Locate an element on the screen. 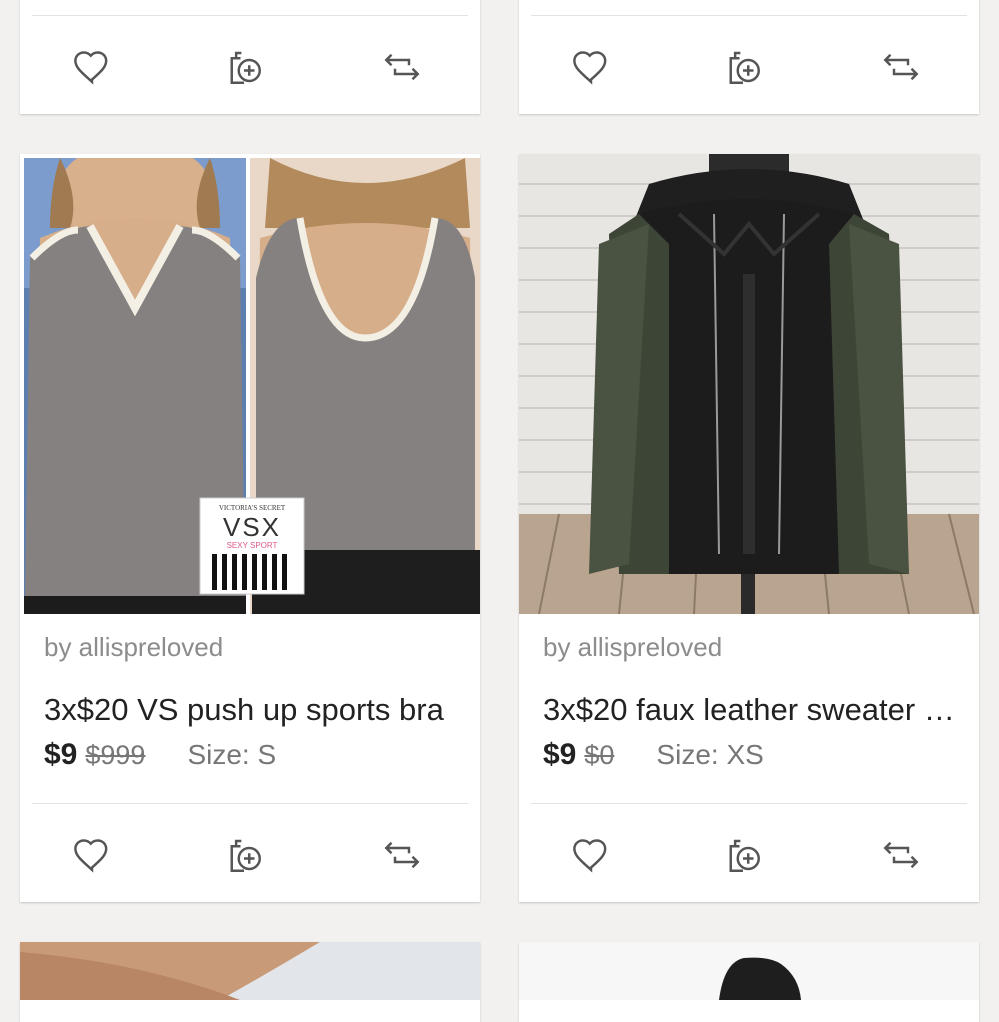 This screenshot has width=999, height=1022. price-row: $9 $0 Size: XS is located at coordinates (653, 755).